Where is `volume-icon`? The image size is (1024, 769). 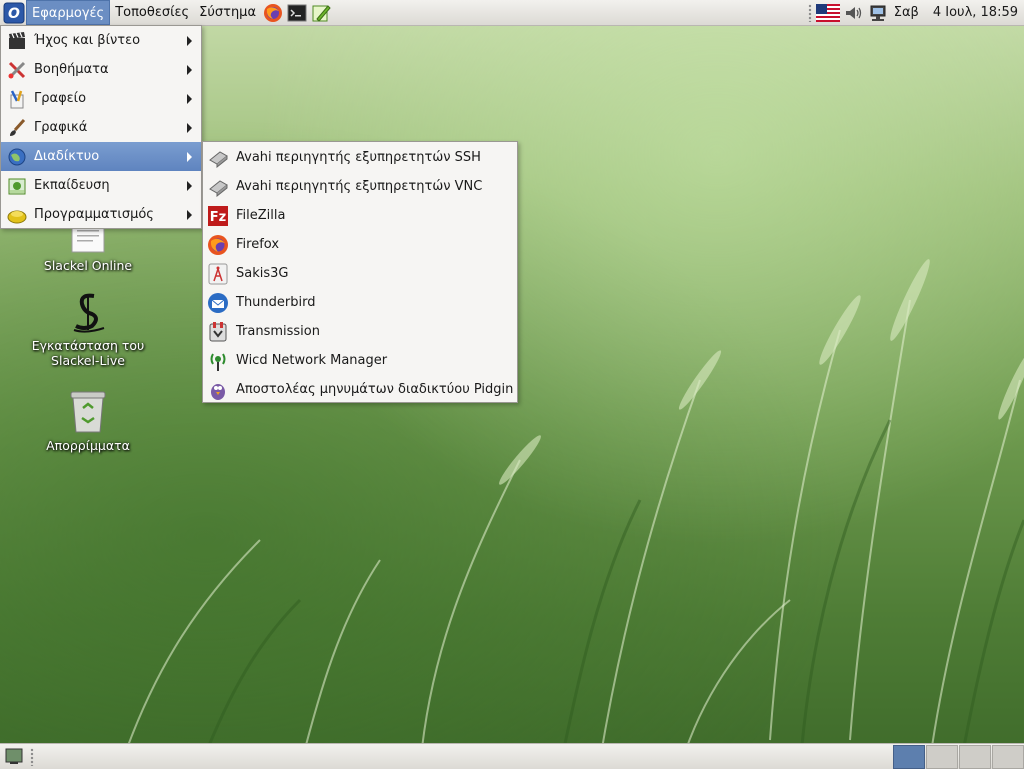
volume-icon is located at coordinates (853, 12).